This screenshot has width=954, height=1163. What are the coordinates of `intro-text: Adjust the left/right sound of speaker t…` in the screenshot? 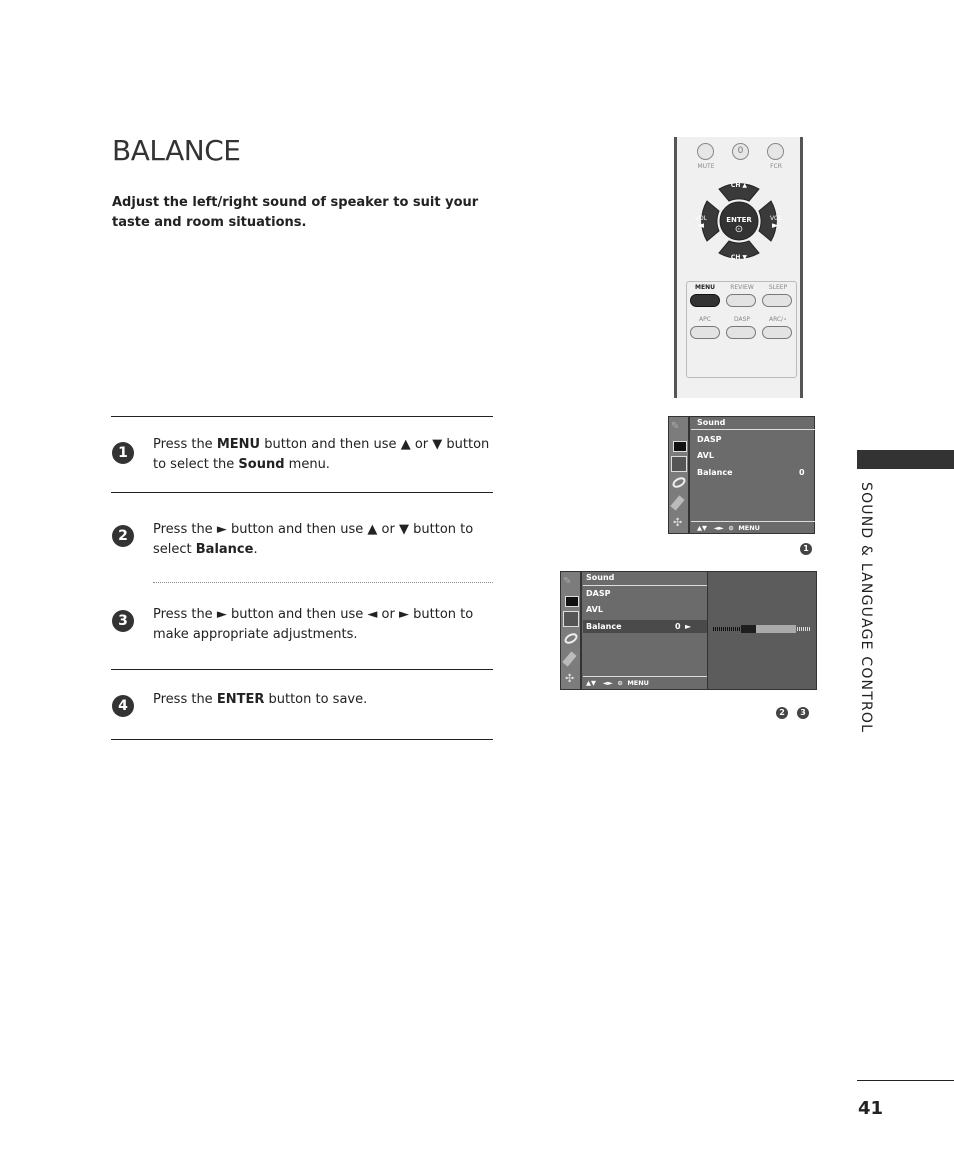 It's located at (295, 212).